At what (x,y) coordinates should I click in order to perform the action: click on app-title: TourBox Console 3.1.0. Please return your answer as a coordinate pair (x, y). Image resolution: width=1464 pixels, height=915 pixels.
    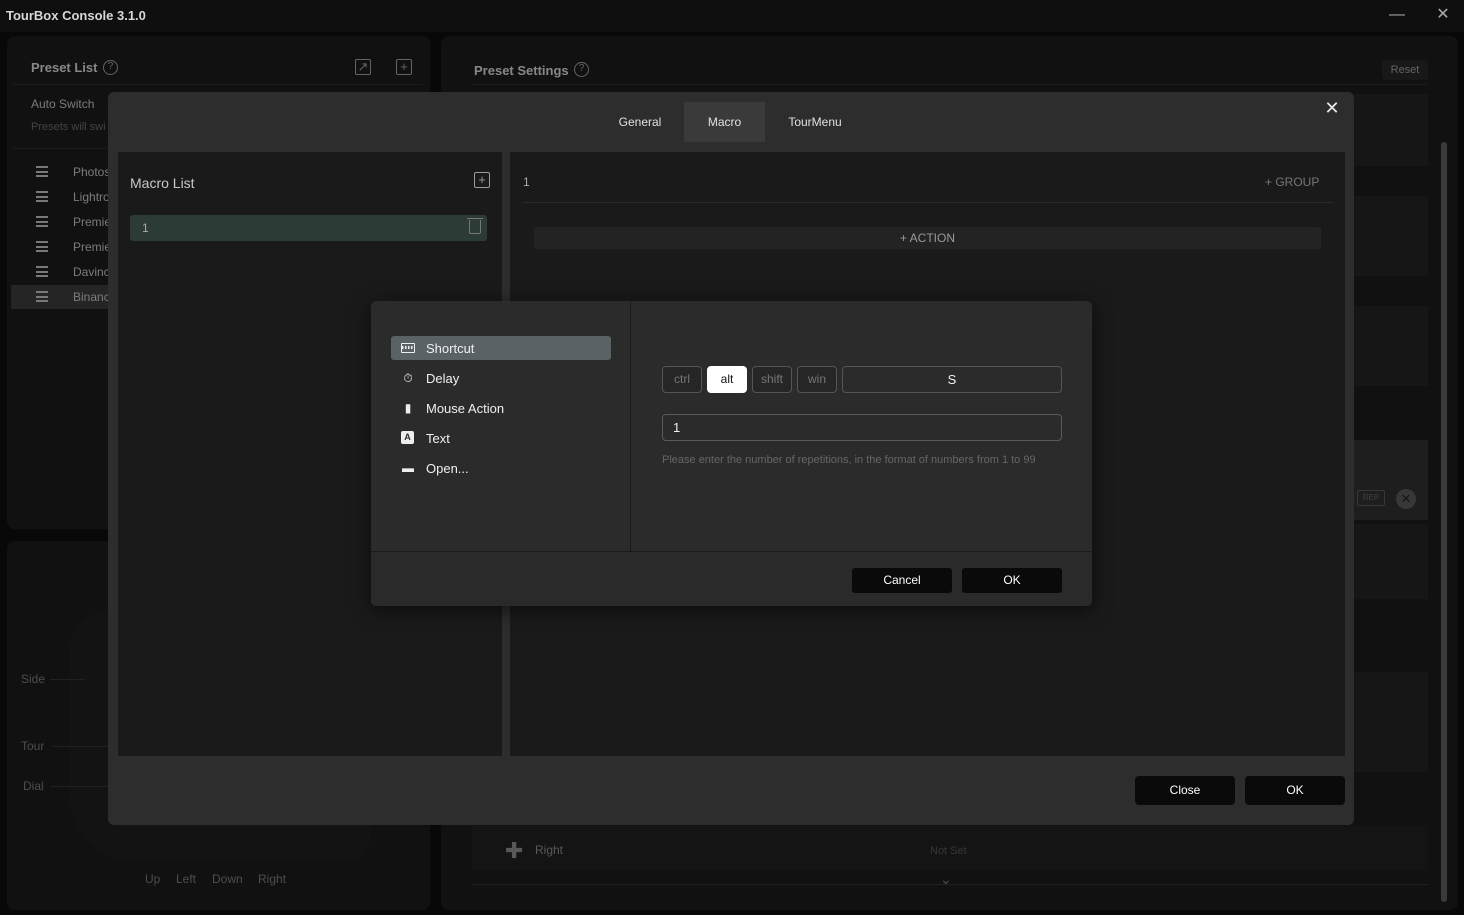
    Looking at the image, I should click on (76, 15).